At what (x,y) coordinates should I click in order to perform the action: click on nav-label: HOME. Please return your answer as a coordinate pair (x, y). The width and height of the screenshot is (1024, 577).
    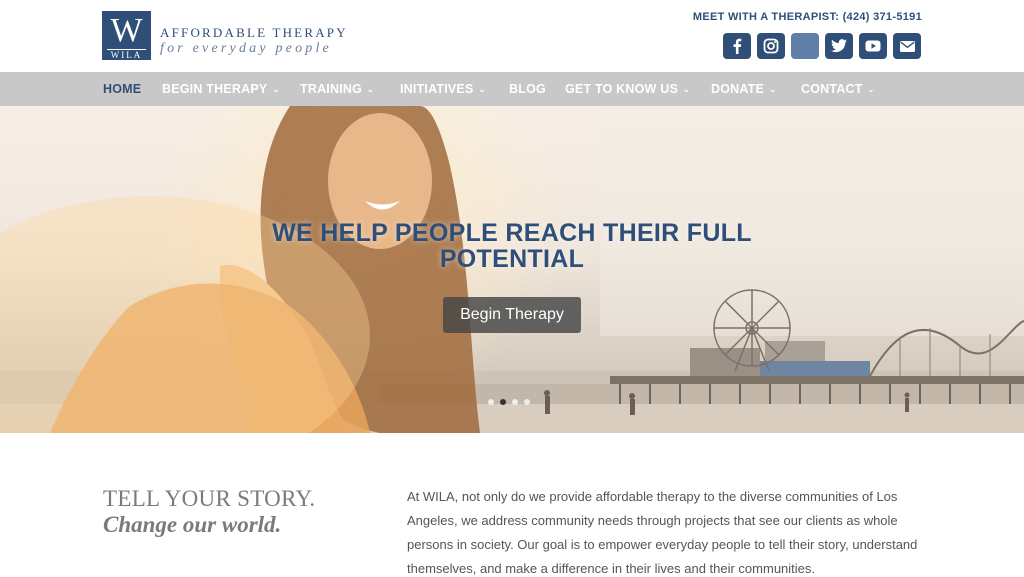
    Looking at the image, I should click on (122, 89).